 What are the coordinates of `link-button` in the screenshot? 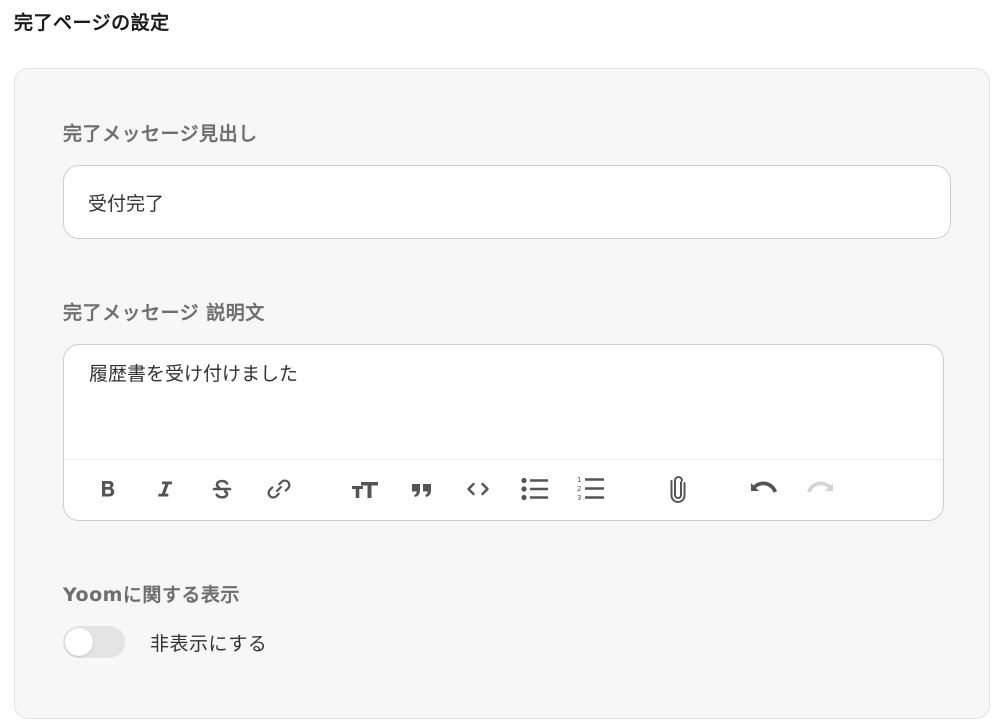 It's located at (279, 489).